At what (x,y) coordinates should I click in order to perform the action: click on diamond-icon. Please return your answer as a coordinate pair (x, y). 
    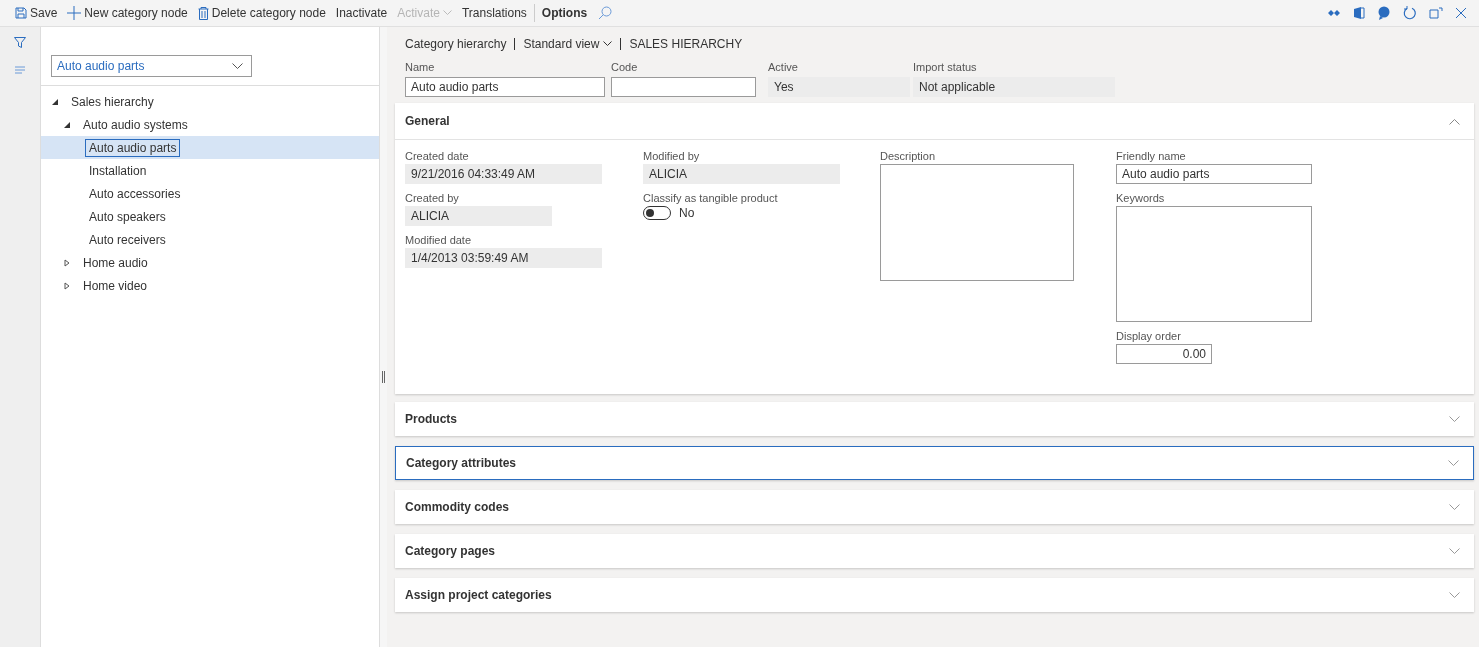
    Looking at the image, I should click on (1334, 13).